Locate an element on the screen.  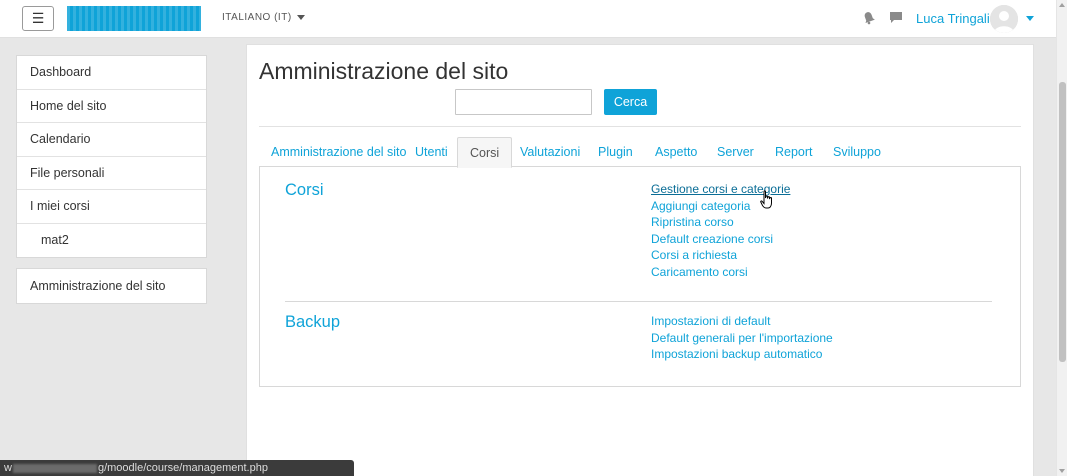
status-url: g/moodle/course/management.php is located at coordinates (182, 468).